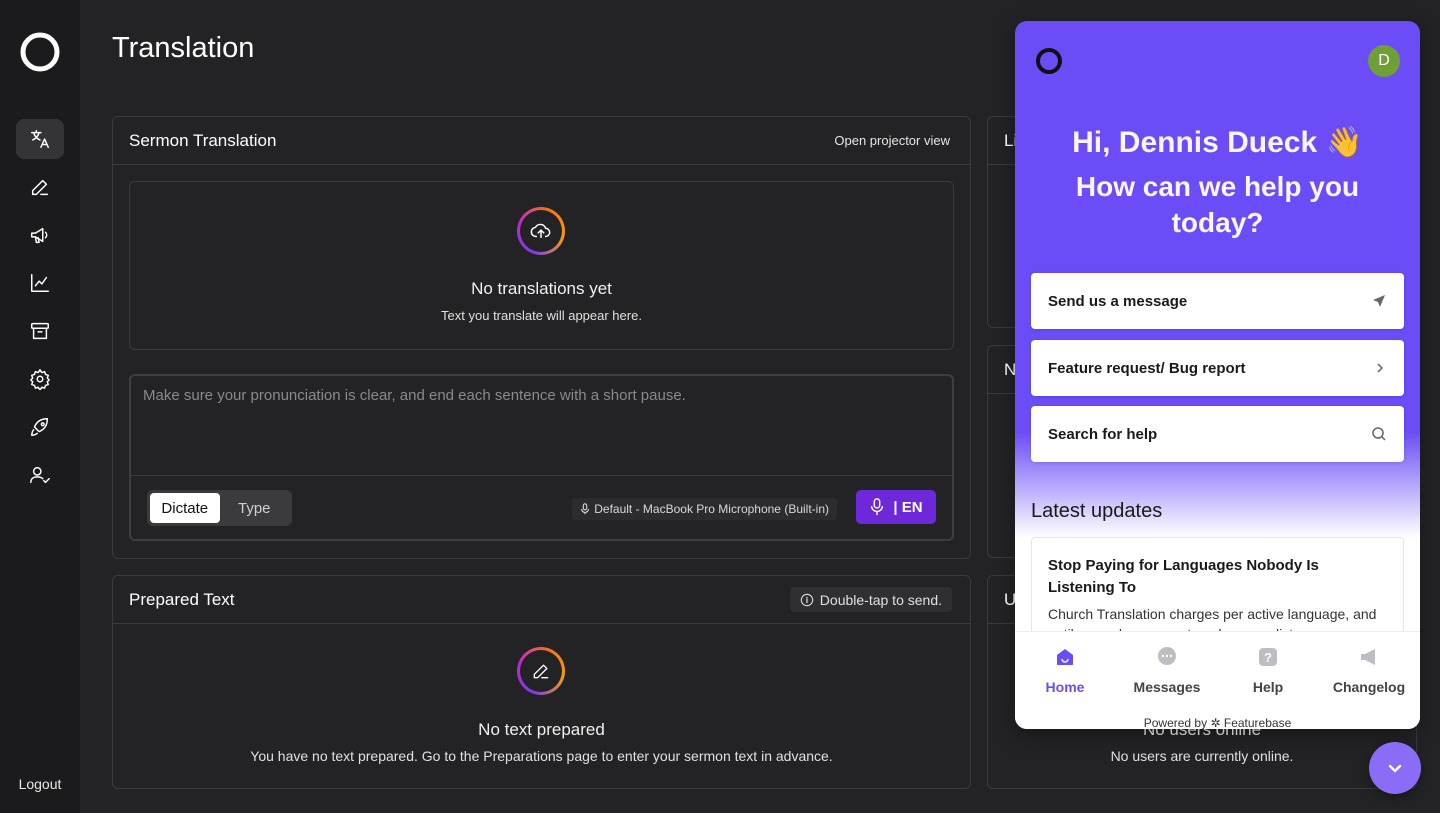  Describe the element at coordinates (1167, 670) in the screenshot. I see `tab-messages: Messages` at that location.